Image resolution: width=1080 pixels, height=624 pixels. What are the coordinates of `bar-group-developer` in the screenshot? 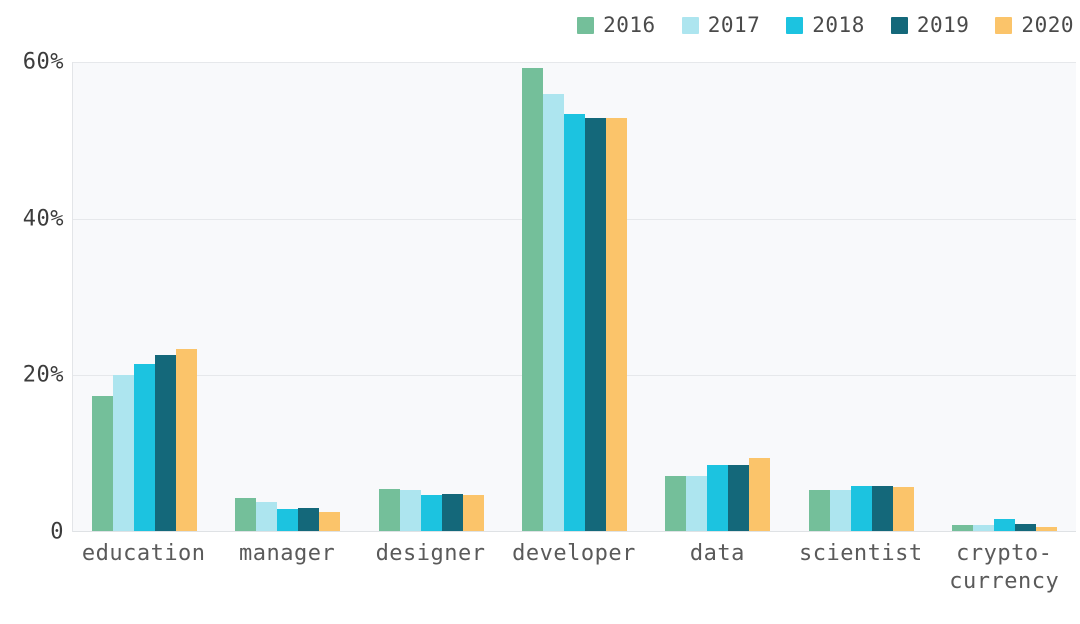 It's located at (574, 297).